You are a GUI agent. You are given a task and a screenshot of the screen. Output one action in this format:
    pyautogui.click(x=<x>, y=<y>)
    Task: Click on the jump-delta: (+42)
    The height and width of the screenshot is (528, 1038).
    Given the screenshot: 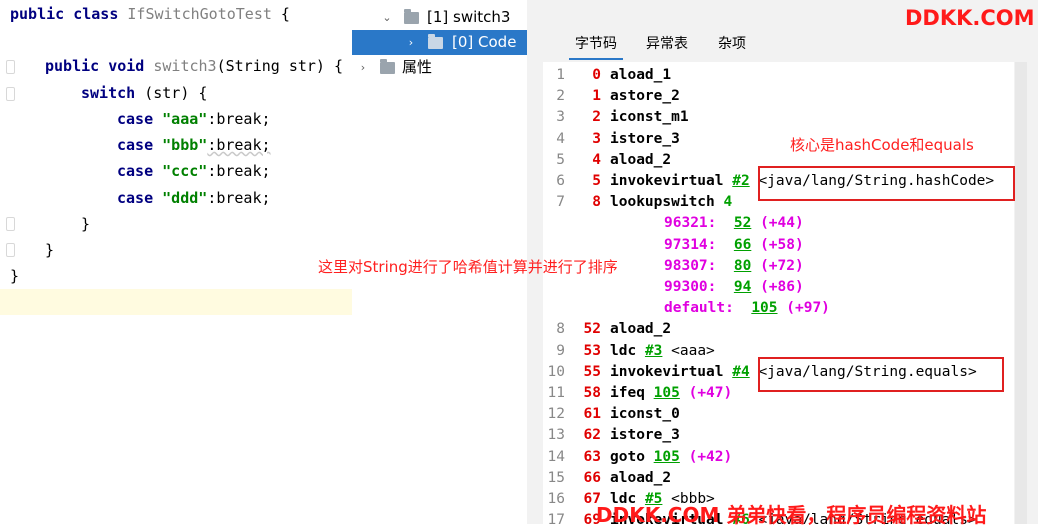 What is the action you would take?
    pyautogui.click(x=710, y=456)
    